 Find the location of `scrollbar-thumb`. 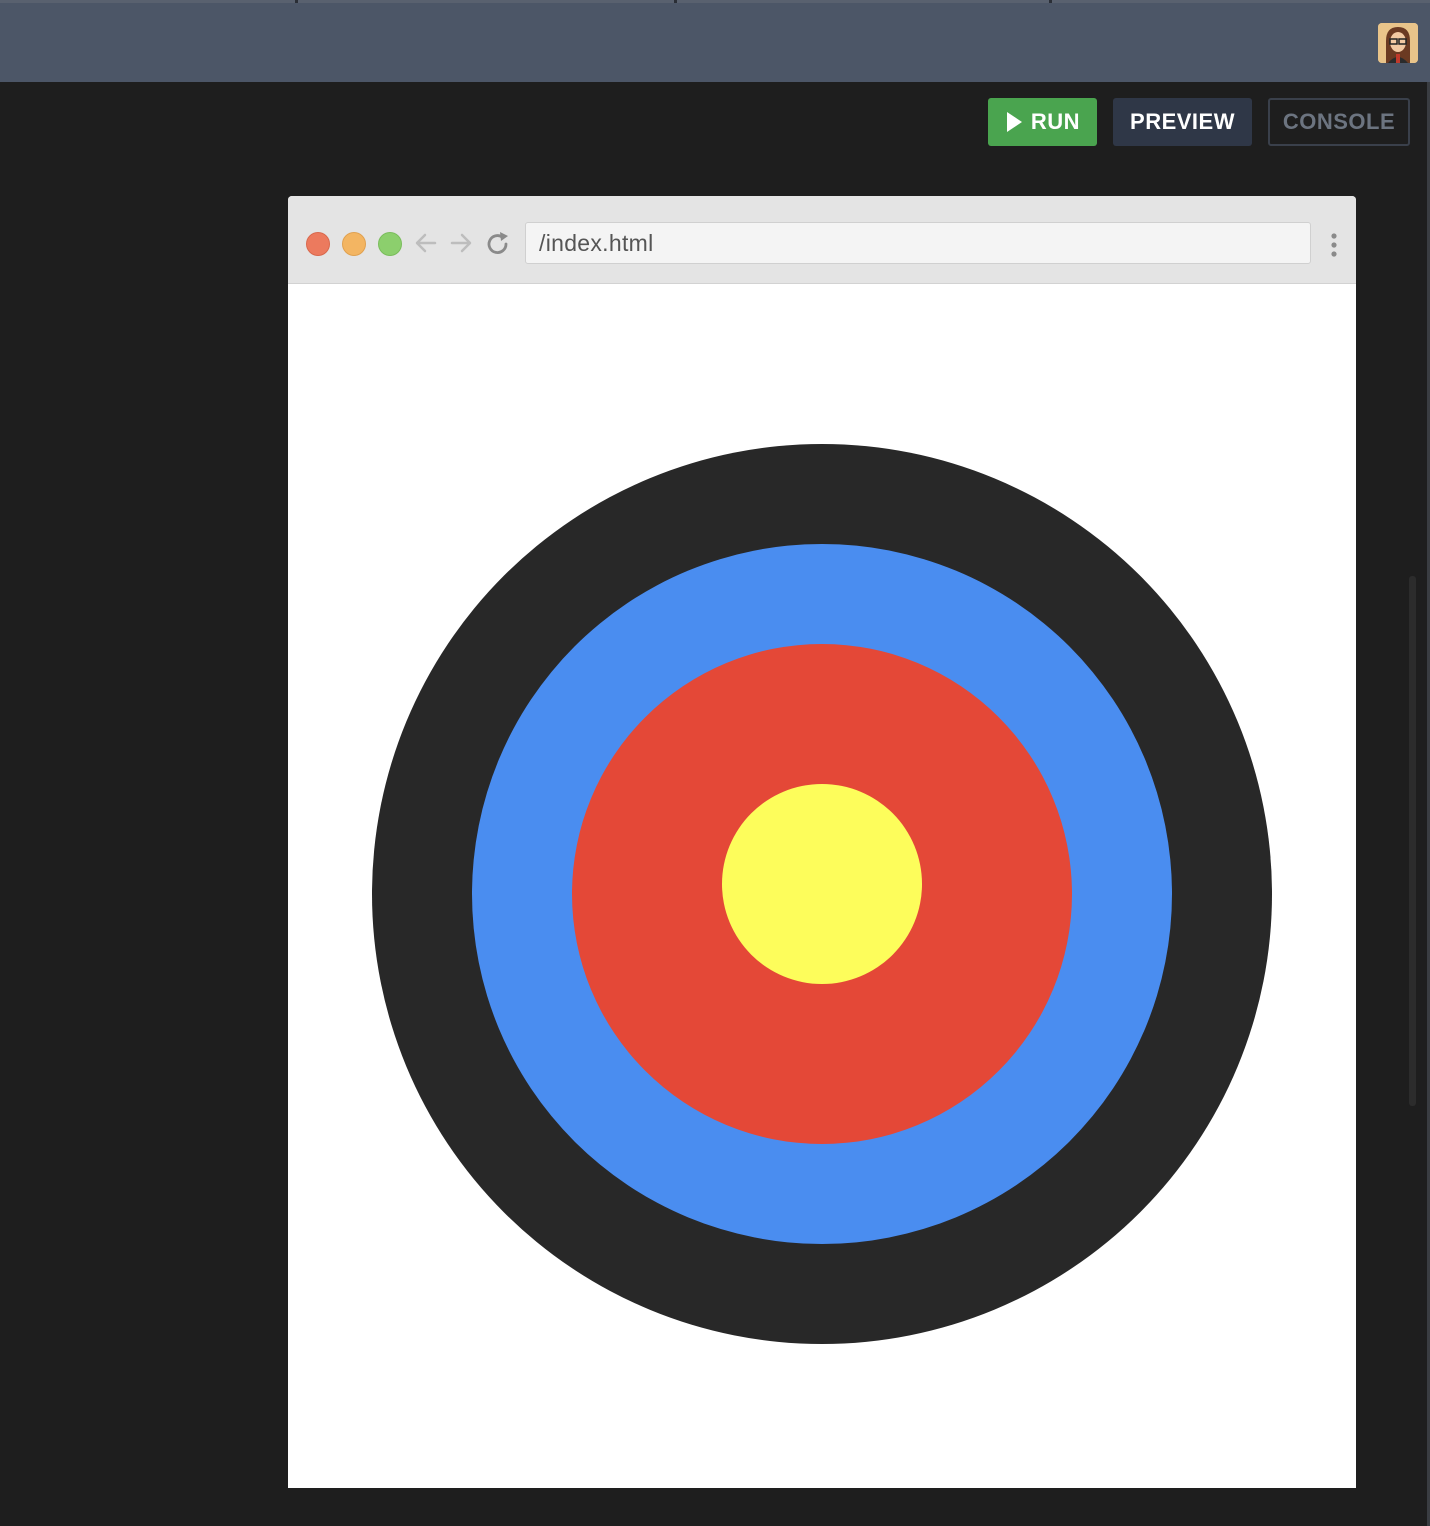

scrollbar-thumb is located at coordinates (1412, 841).